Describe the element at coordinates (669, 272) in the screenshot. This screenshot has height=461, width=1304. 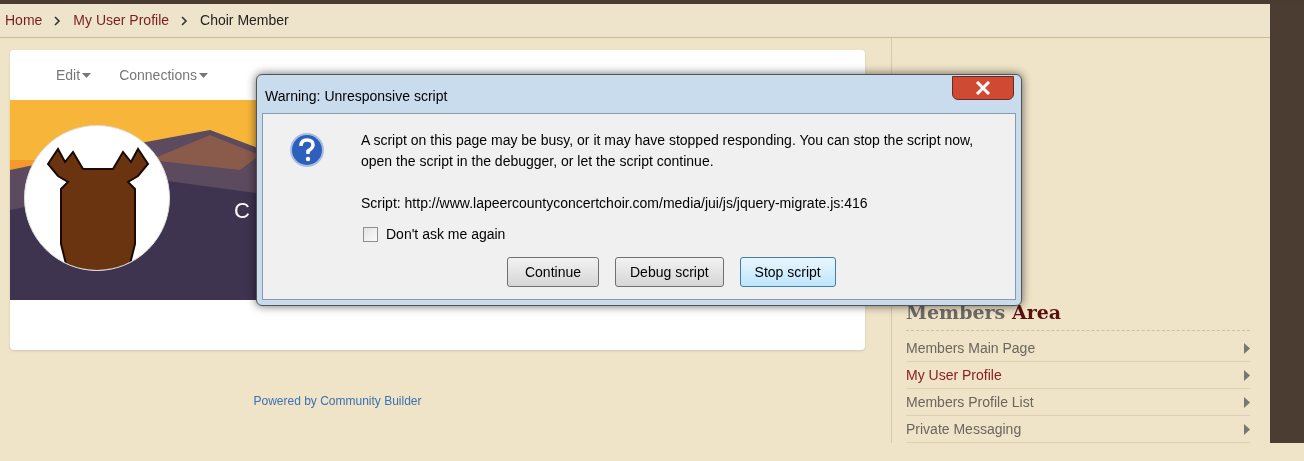
I see `dialog-button: Debug script` at that location.